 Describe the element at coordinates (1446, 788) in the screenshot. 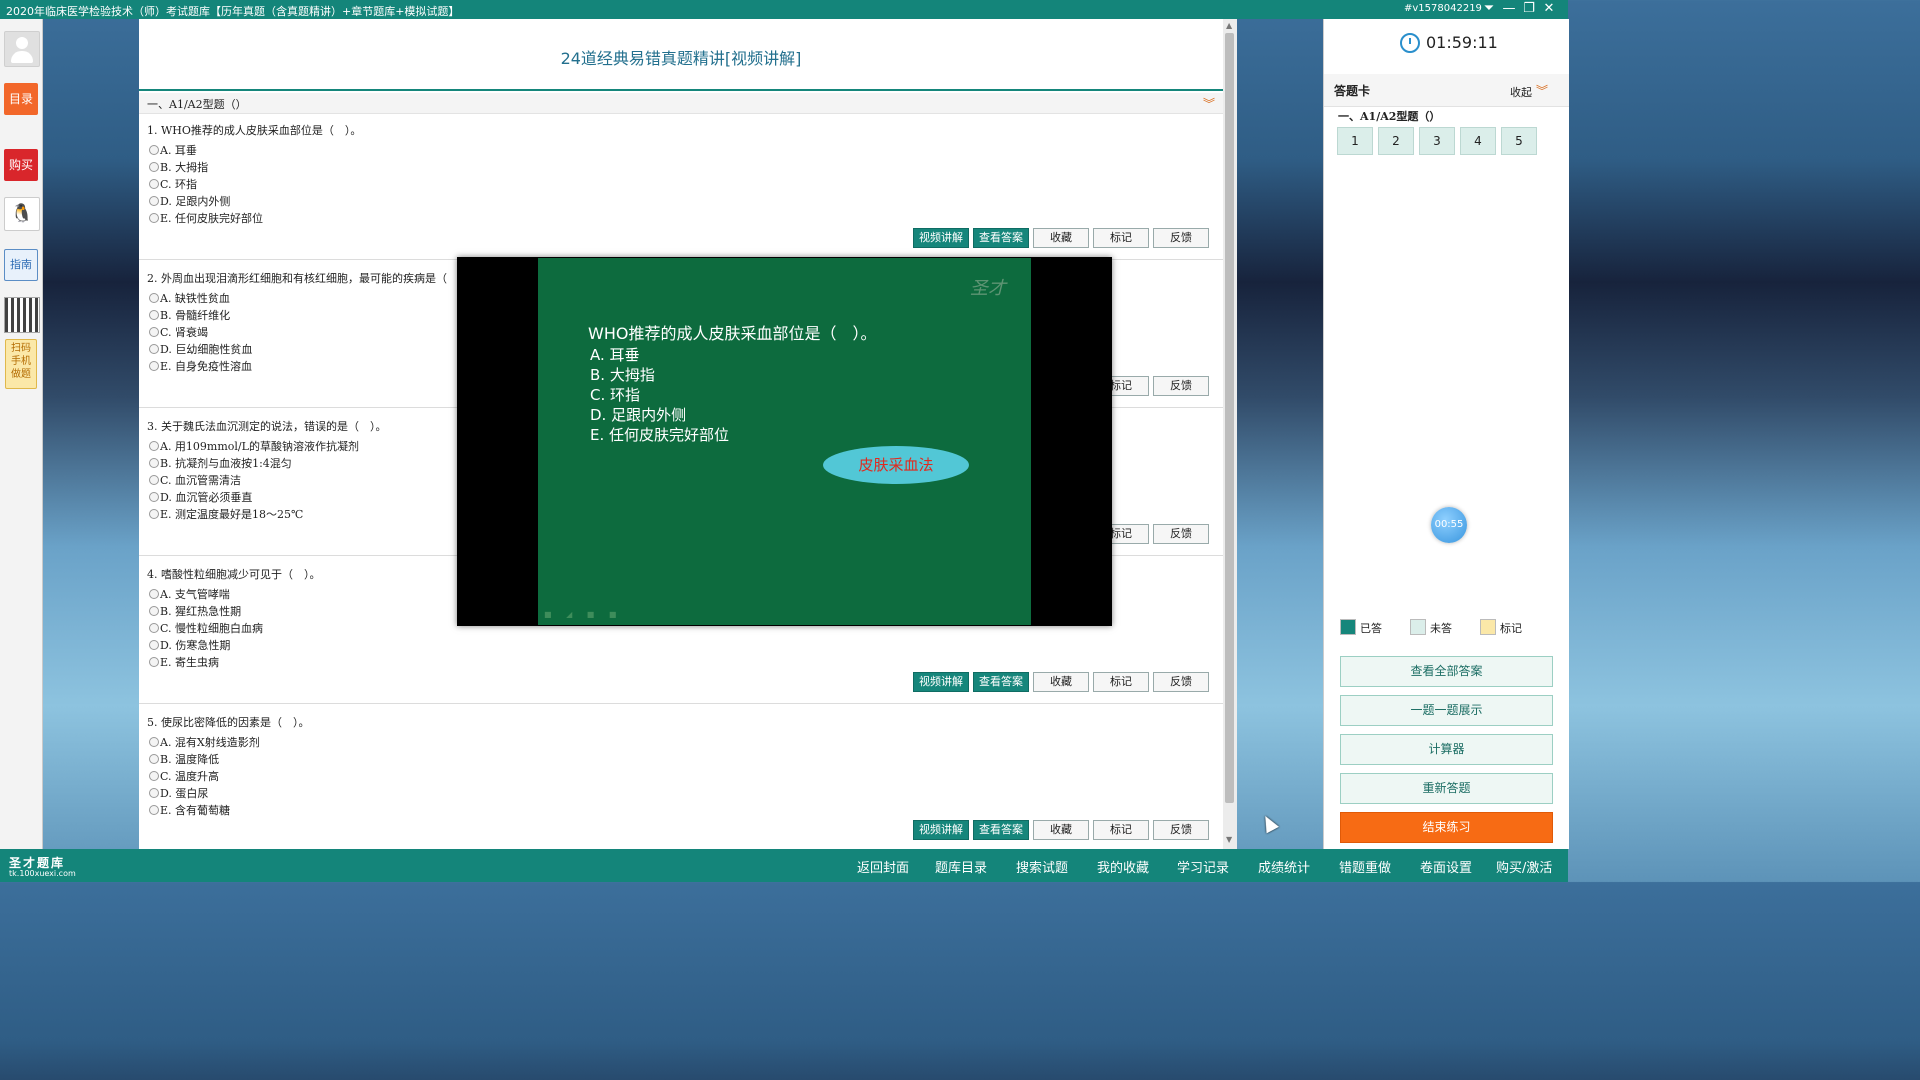

I see `restart-button: 重新答题` at that location.